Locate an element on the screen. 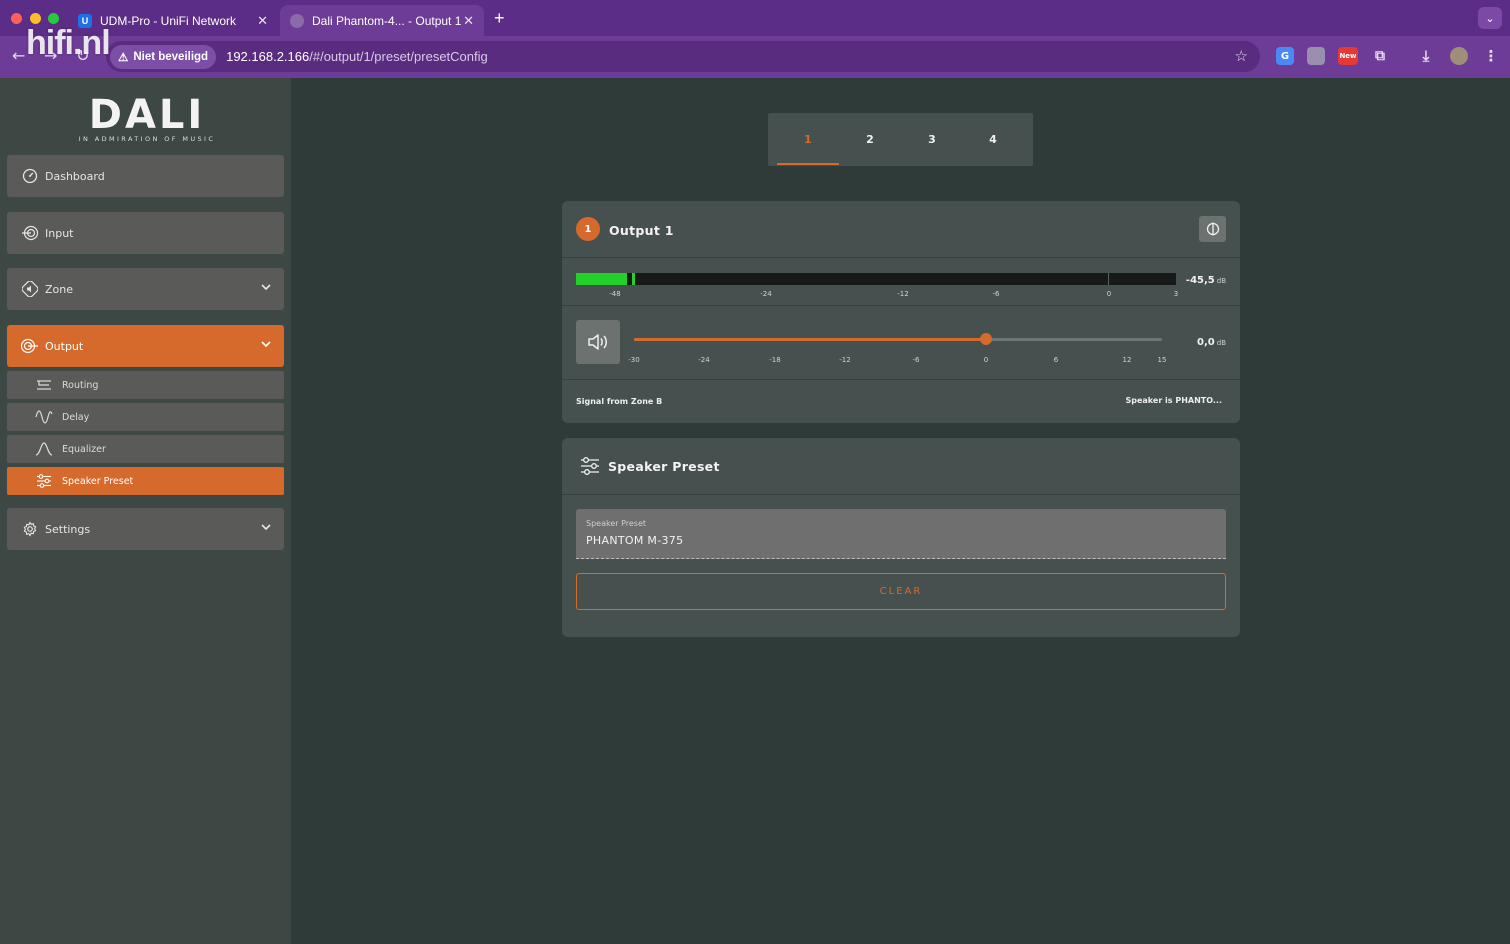 This screenshot has width=1510, height=944. volume-tick: 0 is located at coordinates (986, 360).